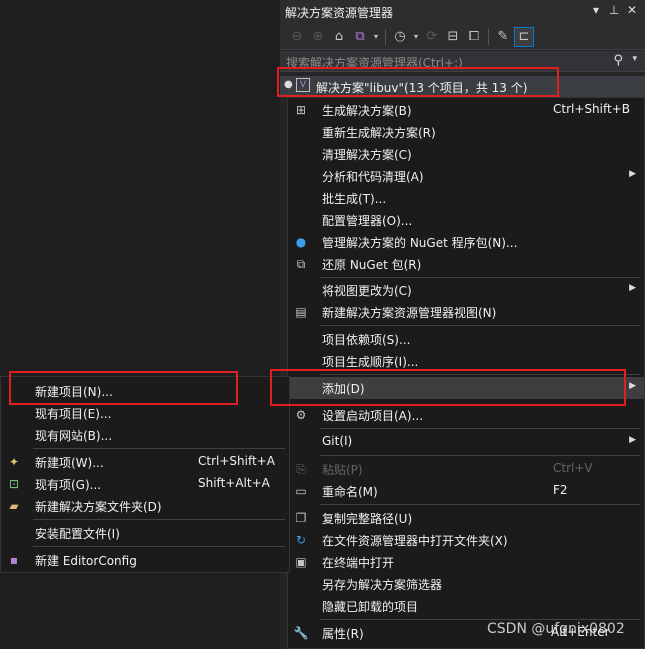 Image resolution: width=645 pixels, height=649 pixels. I want to click on properties-wrench-icon: ✎, so click(503, 37).